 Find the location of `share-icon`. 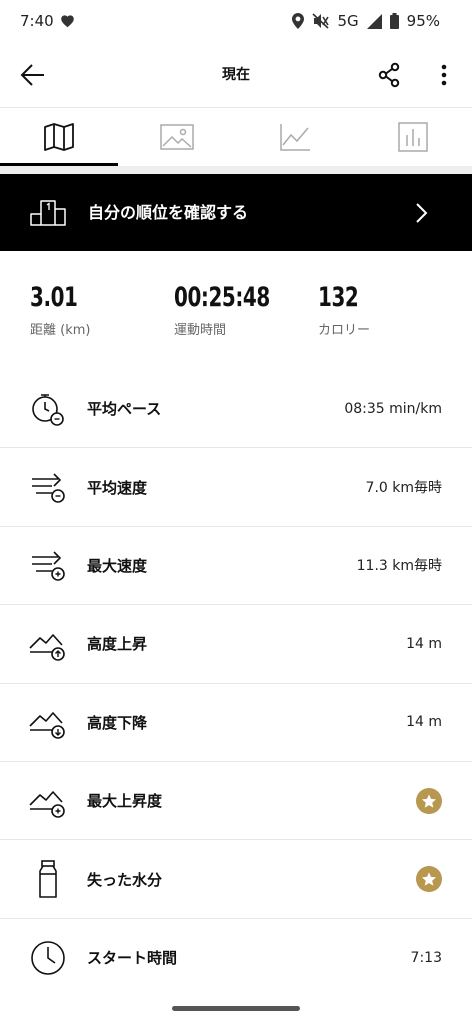

share-icon is located at coordinates (389, 75).